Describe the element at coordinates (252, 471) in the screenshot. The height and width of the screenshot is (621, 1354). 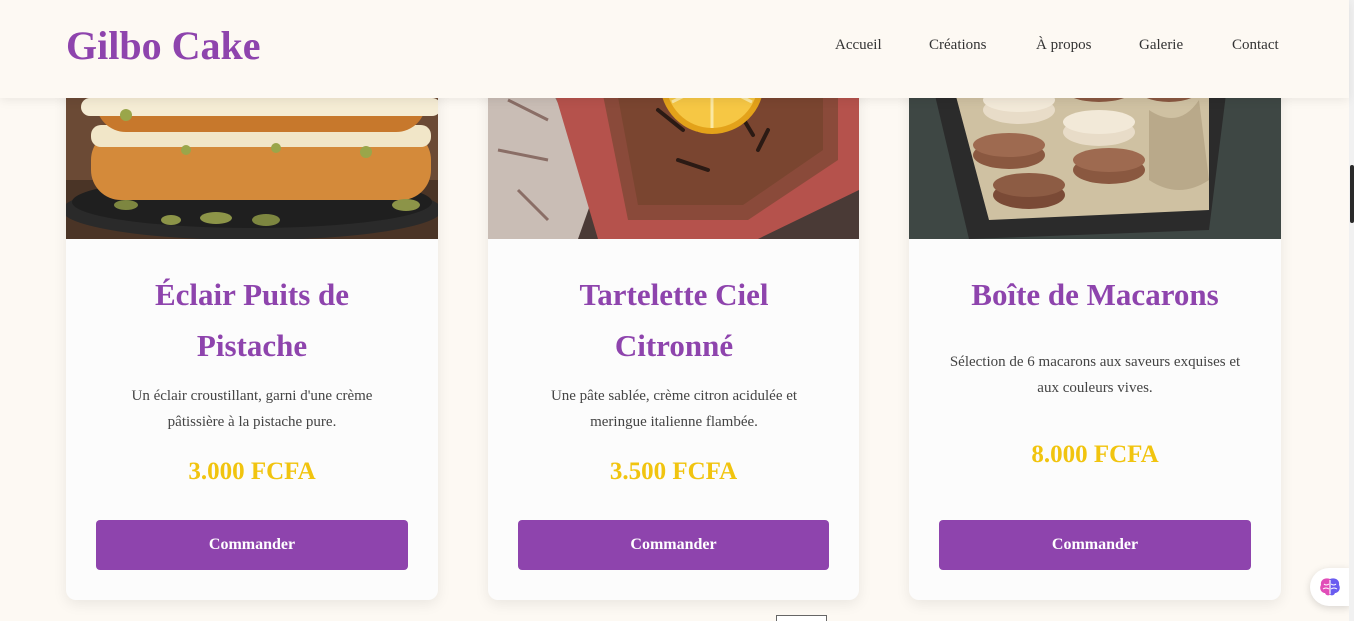
I see `product-price: 3.000 FCFA` at that location.